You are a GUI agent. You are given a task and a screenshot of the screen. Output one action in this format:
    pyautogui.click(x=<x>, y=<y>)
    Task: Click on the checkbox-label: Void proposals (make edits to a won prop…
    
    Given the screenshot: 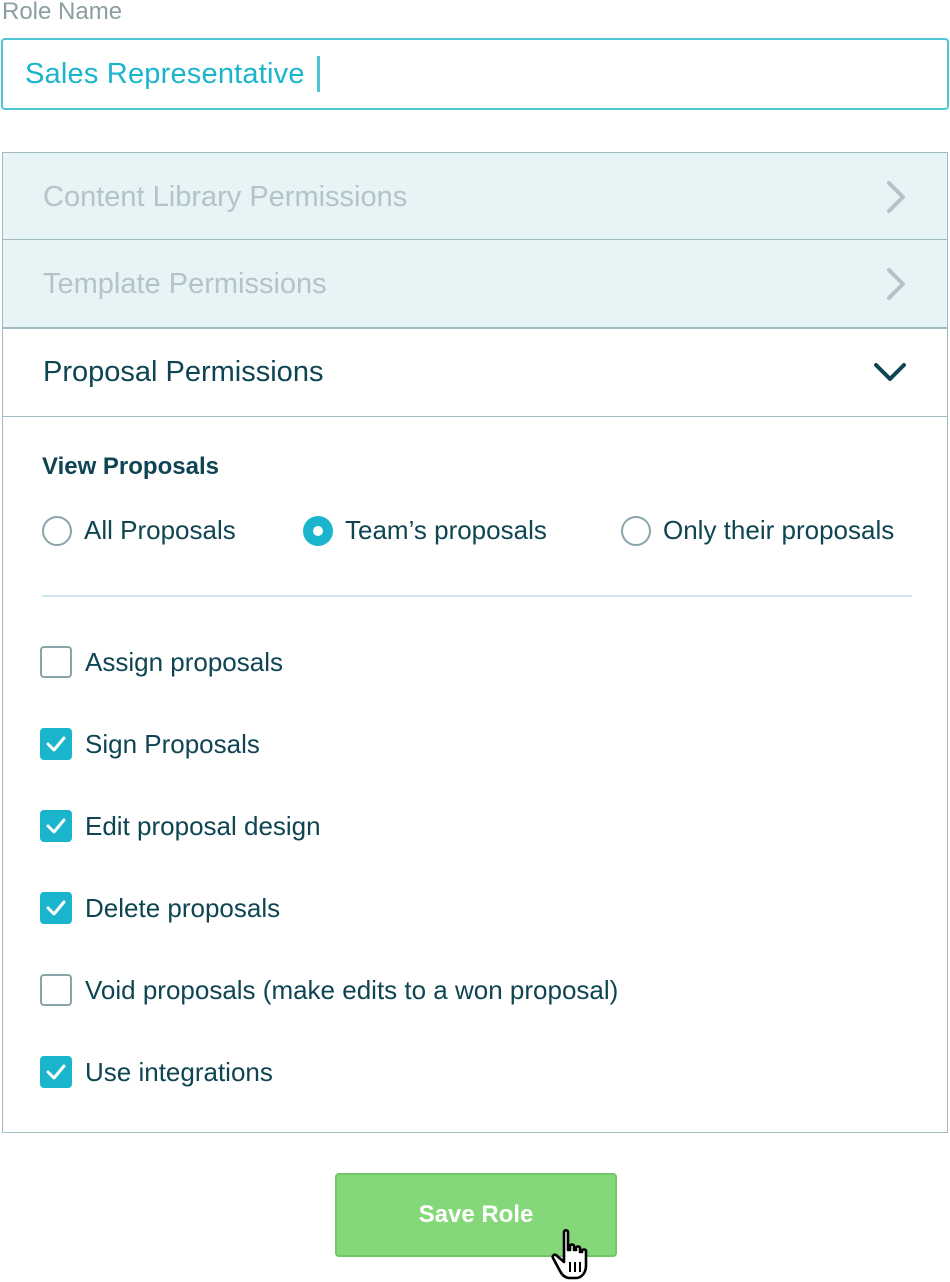 What is the action you would take?
    pyautogui.click(x=352, y=989)
    